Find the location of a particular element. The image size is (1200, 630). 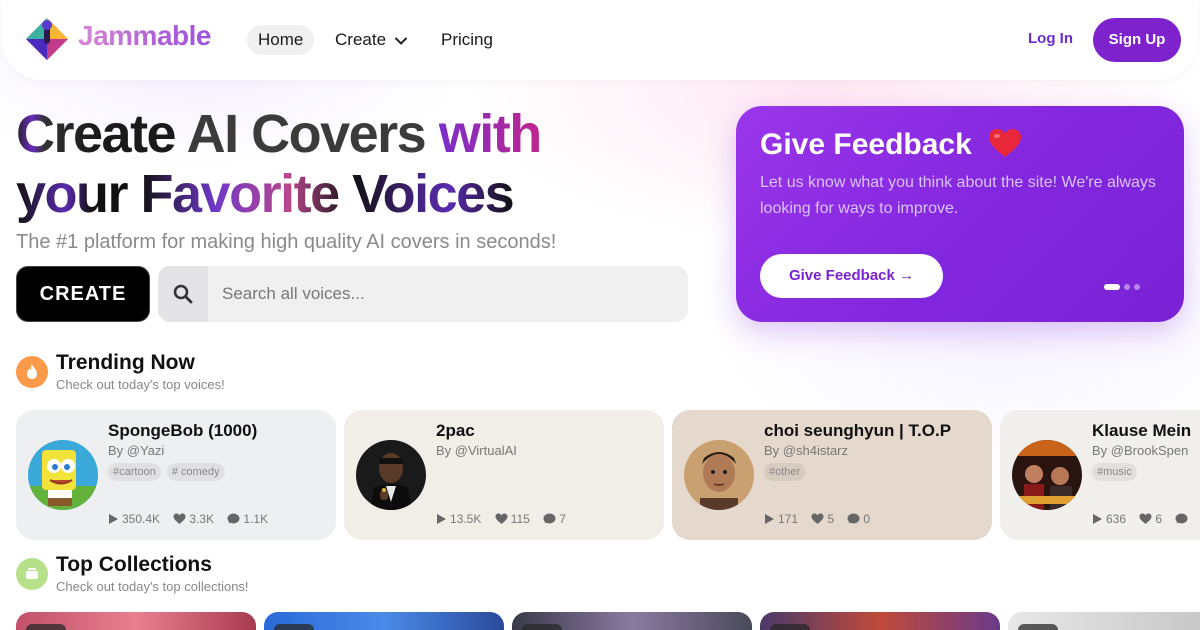

feedback-title-text: Give Feedback is located at coordinates (866, 144).